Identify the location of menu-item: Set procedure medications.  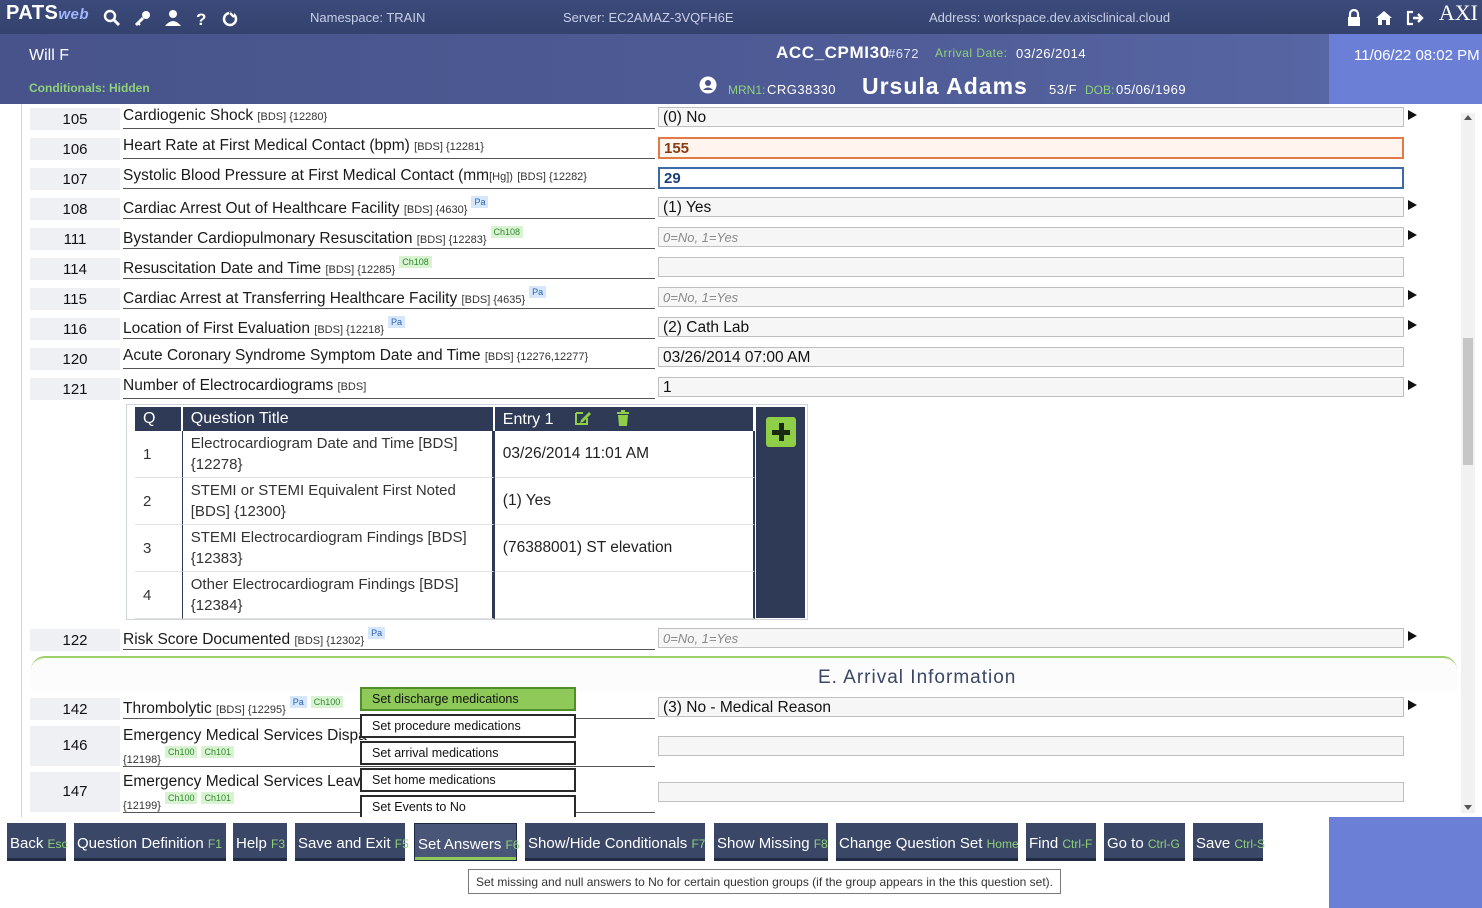
(468, 726).